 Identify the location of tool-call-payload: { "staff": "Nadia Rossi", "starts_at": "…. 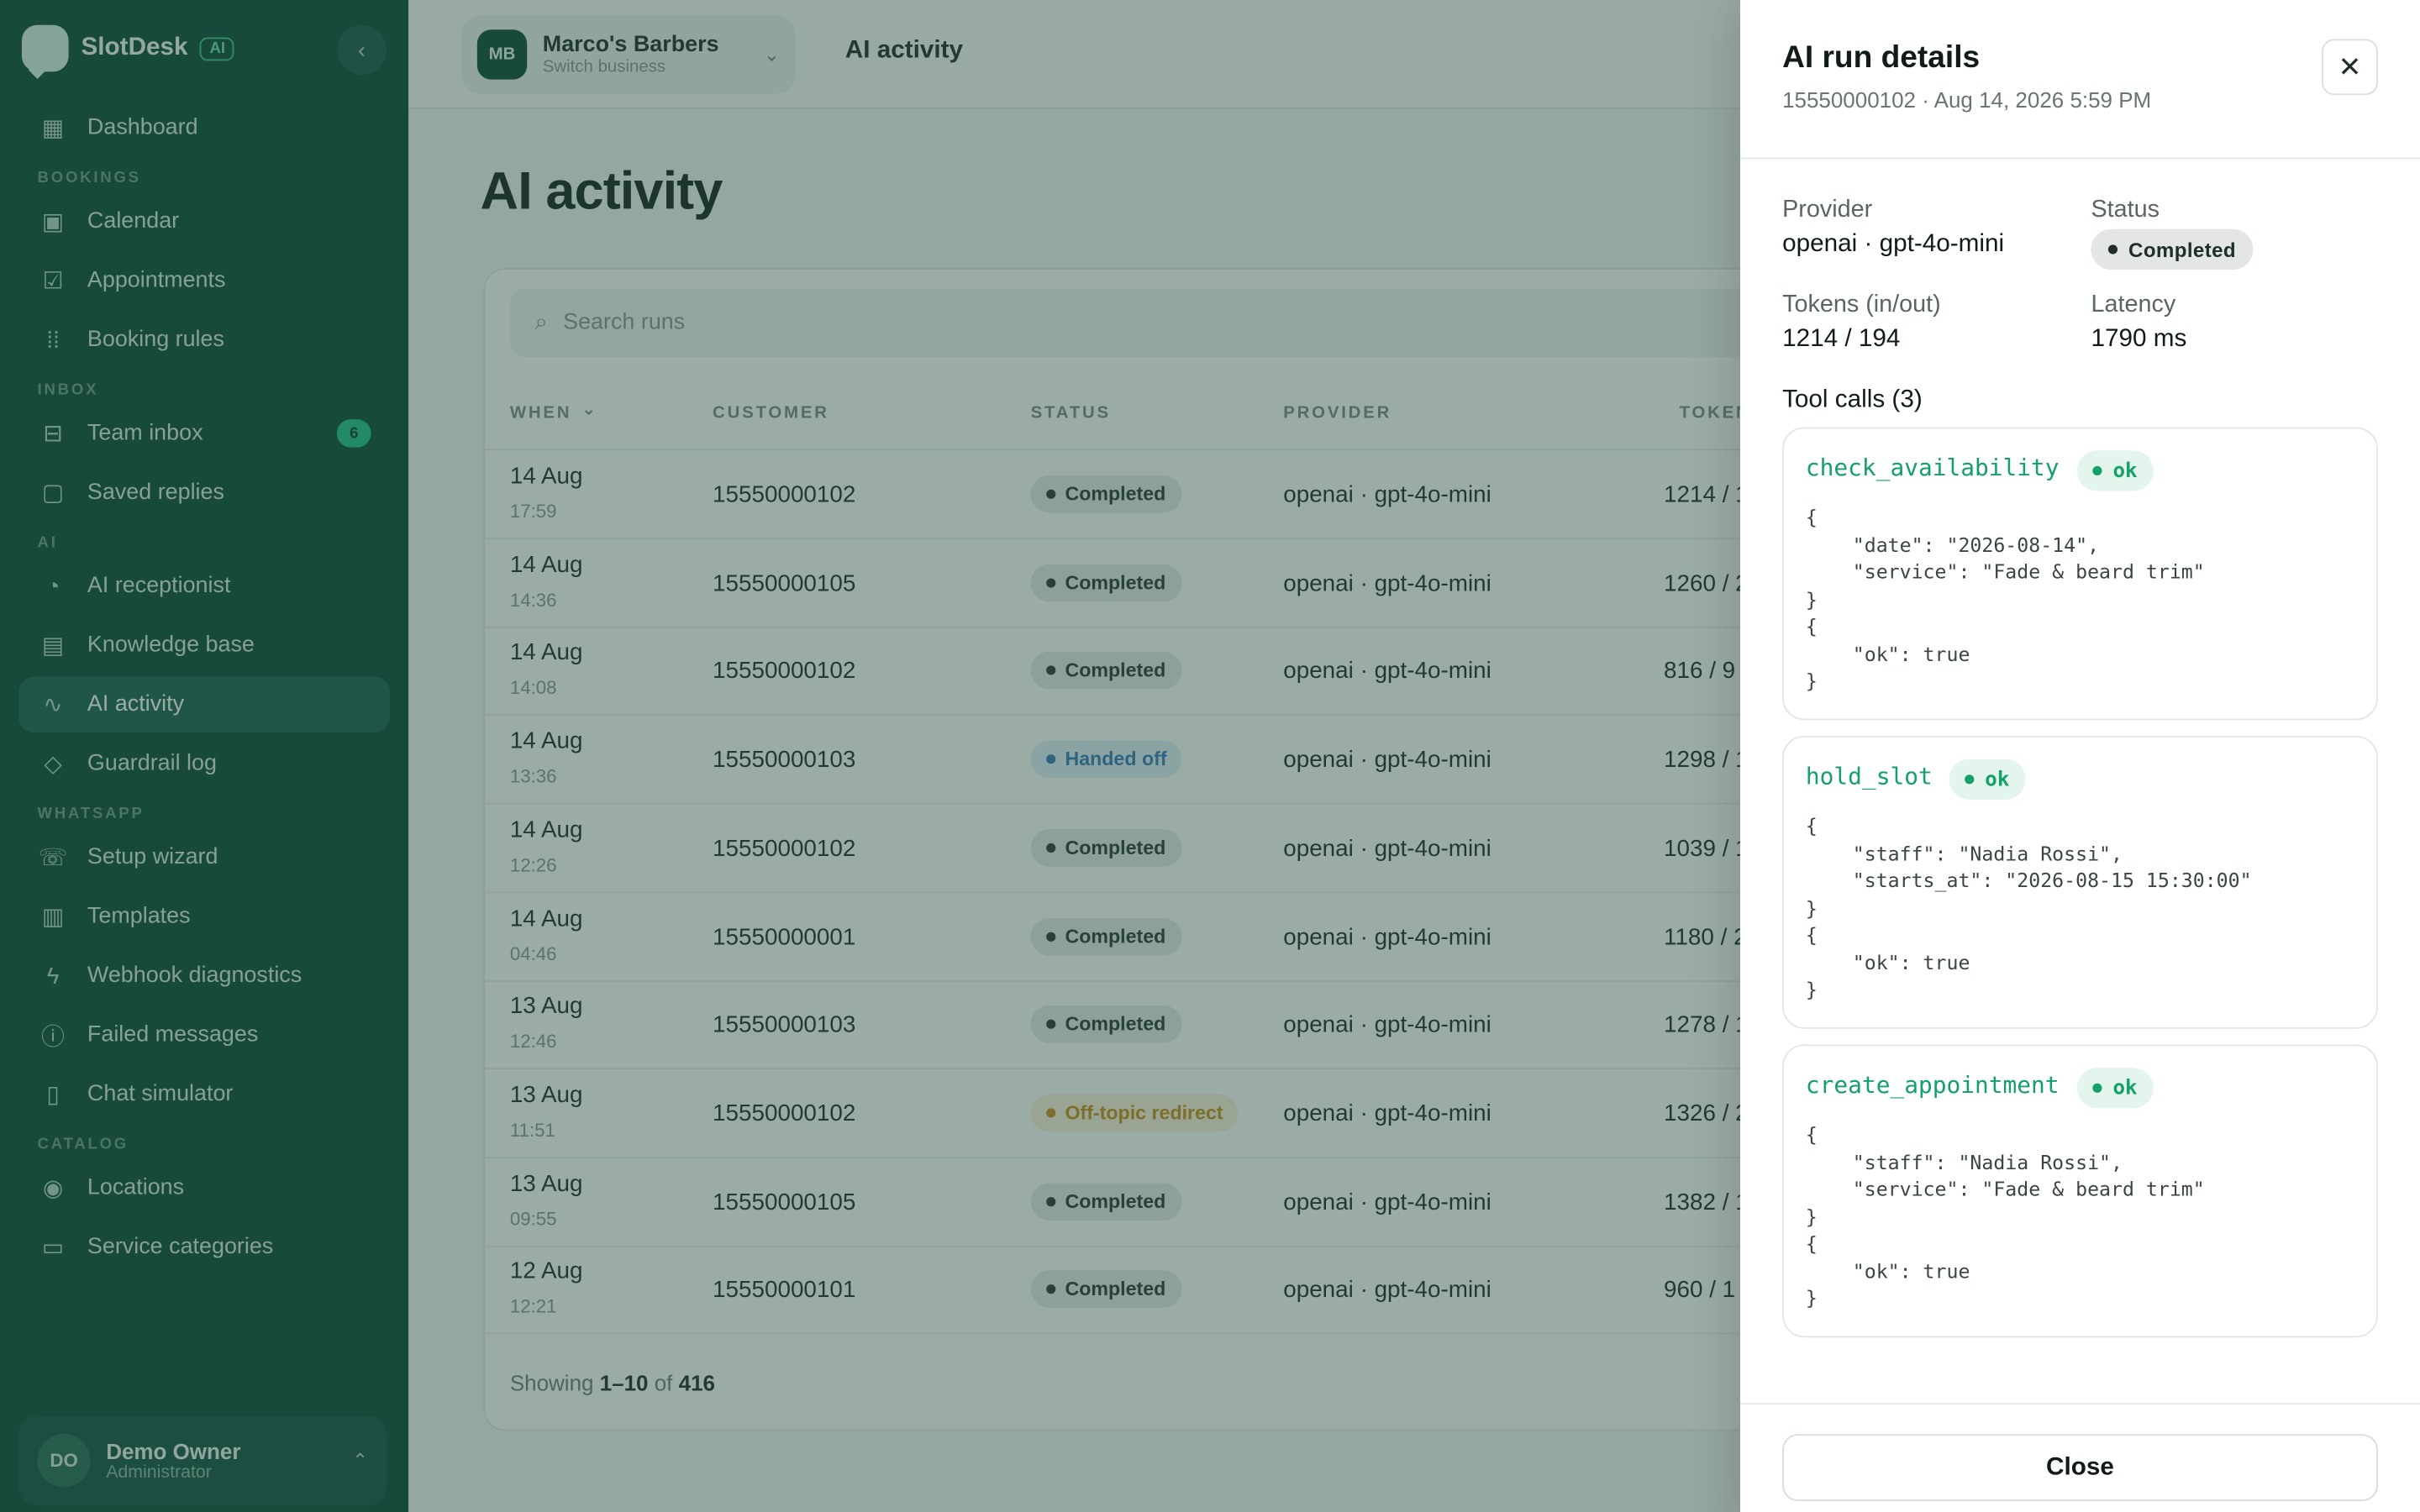
(2029, 907).